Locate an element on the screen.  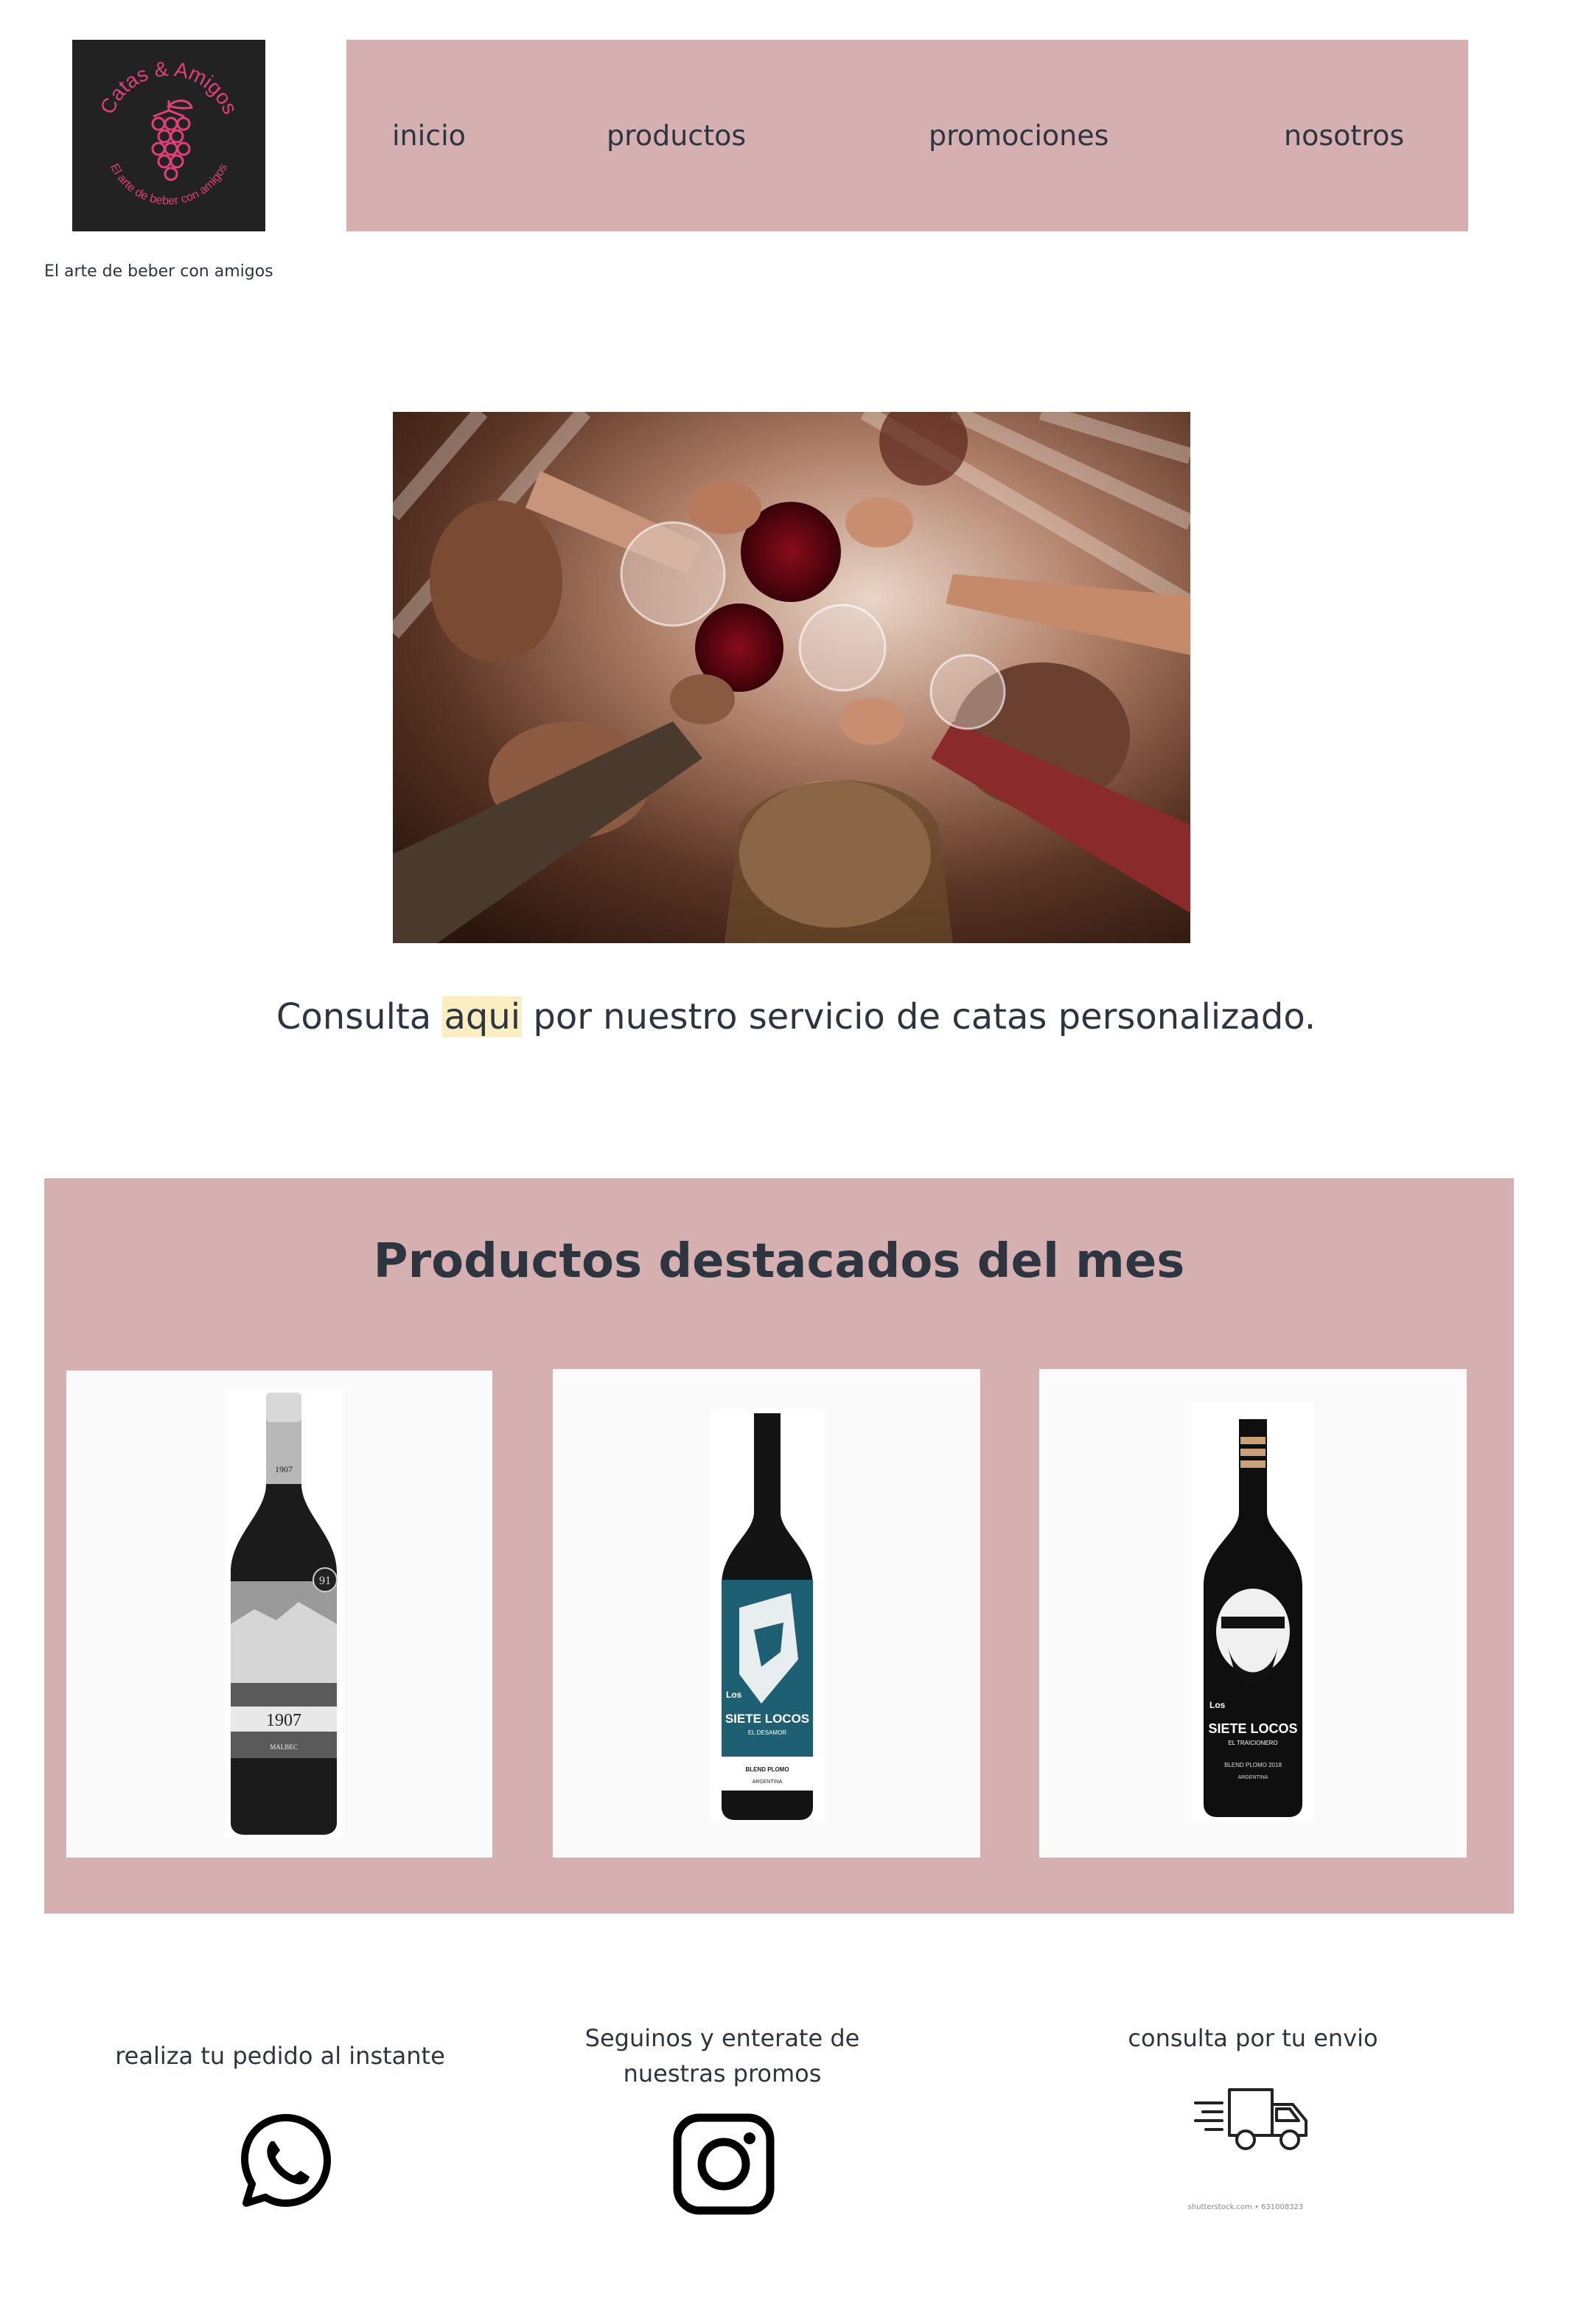
hero-image is located at coordinates (792, 677).